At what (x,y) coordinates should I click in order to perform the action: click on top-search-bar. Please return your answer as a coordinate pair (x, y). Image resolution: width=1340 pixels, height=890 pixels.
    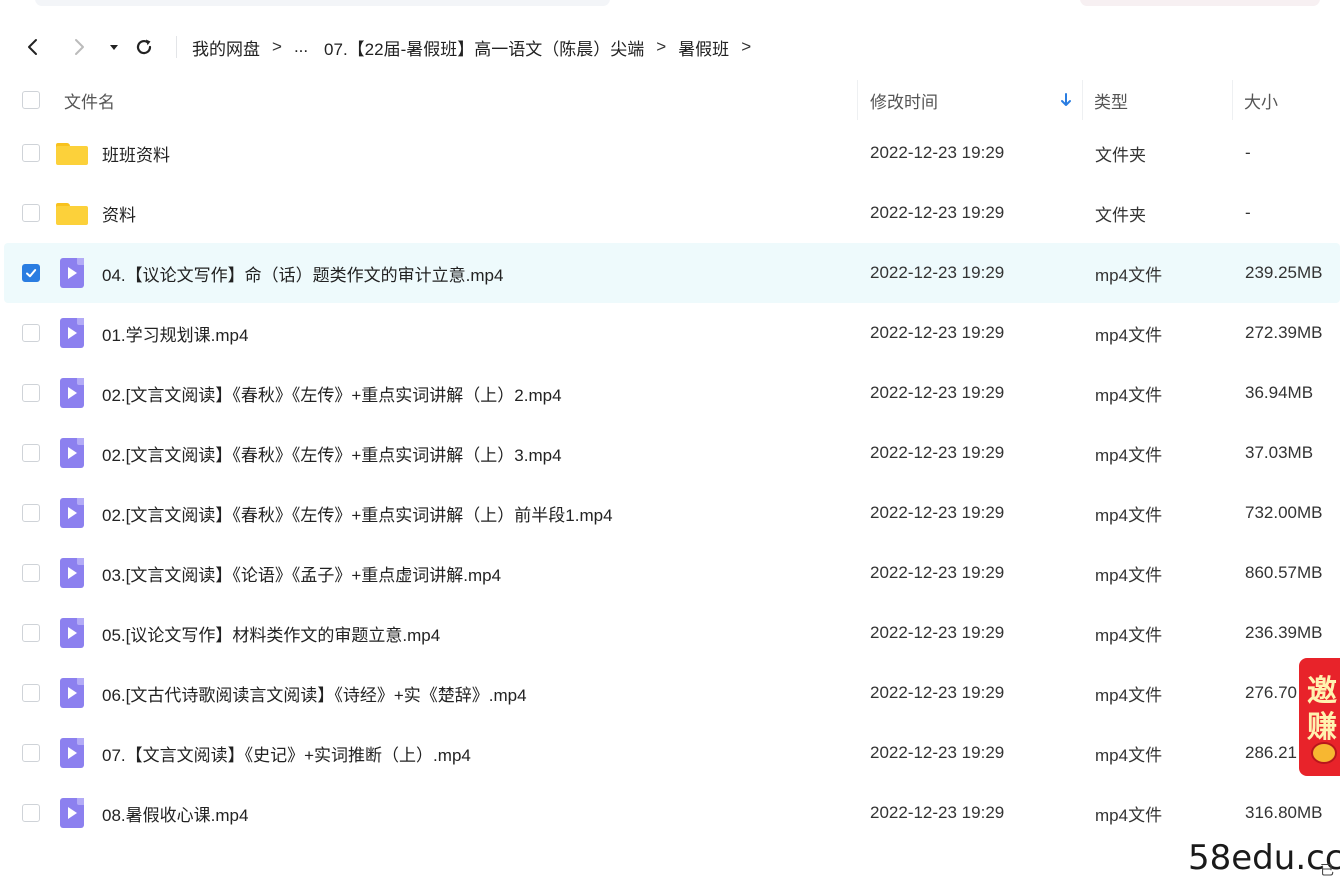
    Looking at the image, I should click on (322, 3).